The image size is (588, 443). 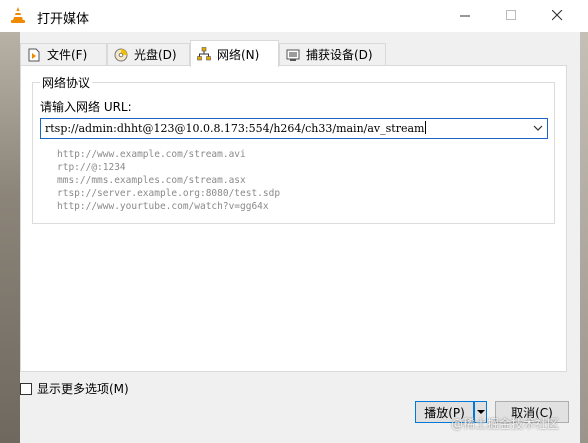 What do you see at coordinates (18, 15) in the screenshot?
I see `vlc-cone-icon` at bounding box center [18, 15].